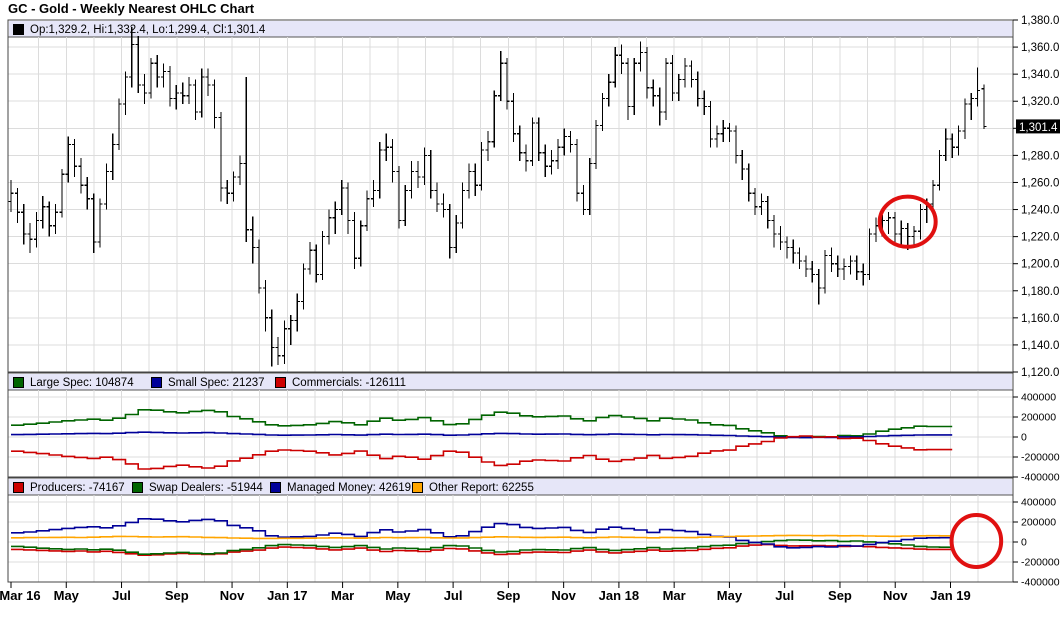 This screenshot has width=1060, height=623. Describe the element at coordinates (137, 487) in the screenshot. I see `swap-dealers-swatch` at that location.